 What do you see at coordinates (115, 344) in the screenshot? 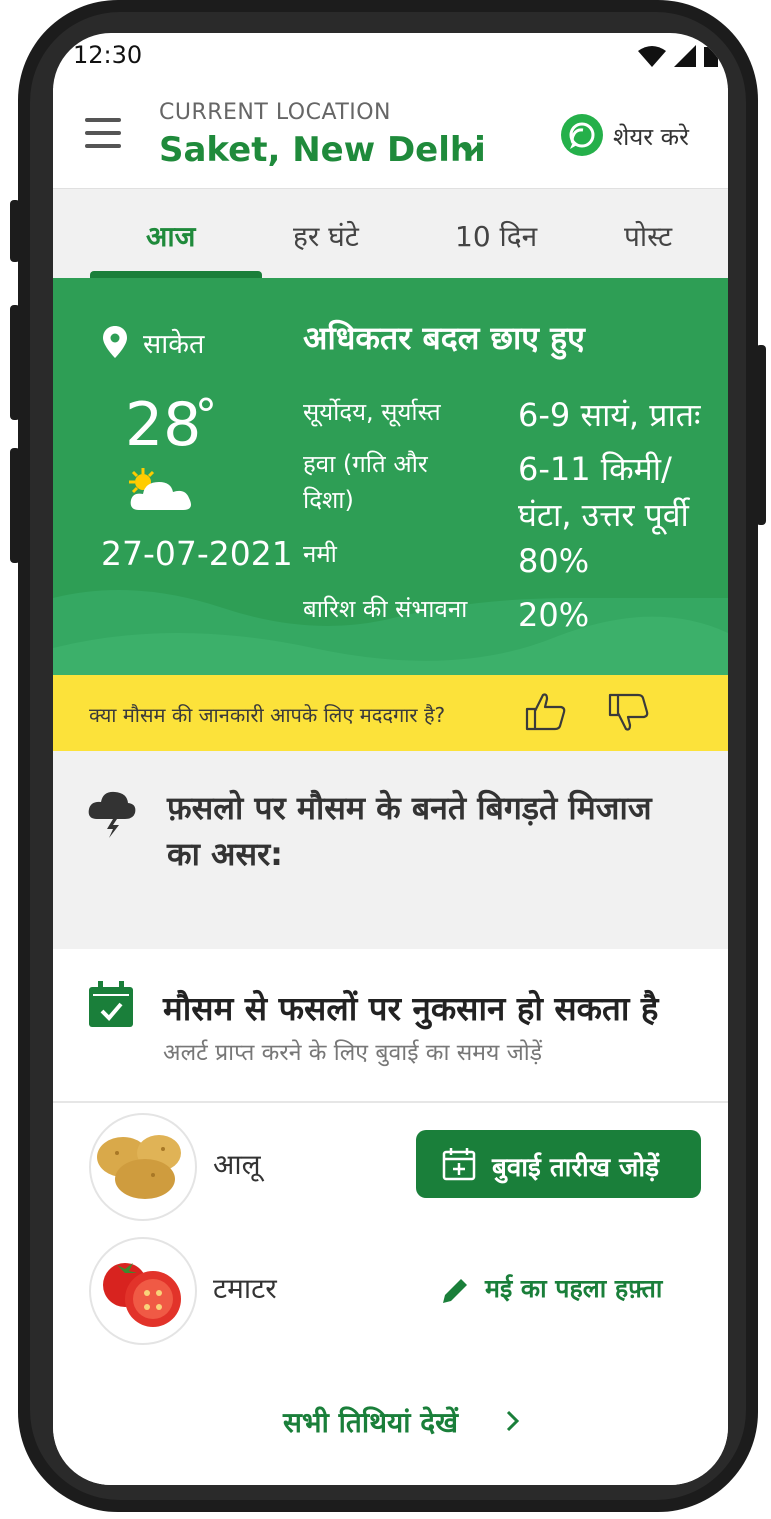
I see `location-pin-icon` at bounding box center [115, 344].